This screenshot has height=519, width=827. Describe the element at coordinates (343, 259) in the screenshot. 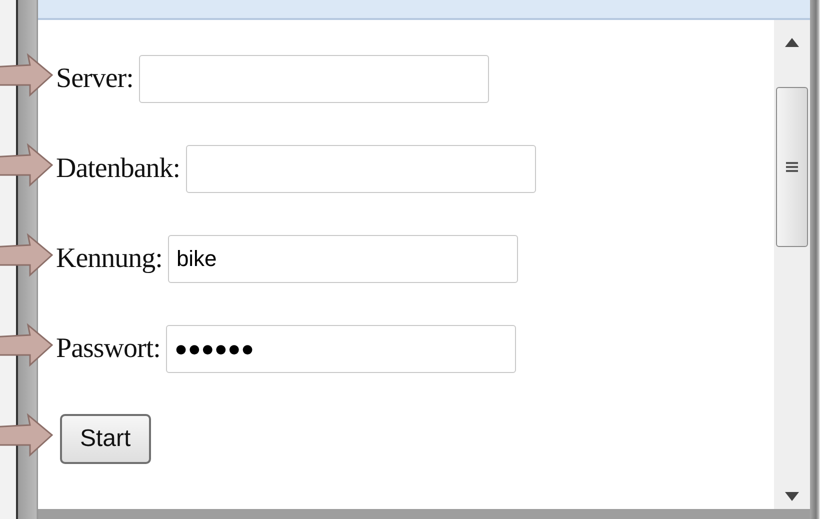

I see `input-field: bike` at that location.